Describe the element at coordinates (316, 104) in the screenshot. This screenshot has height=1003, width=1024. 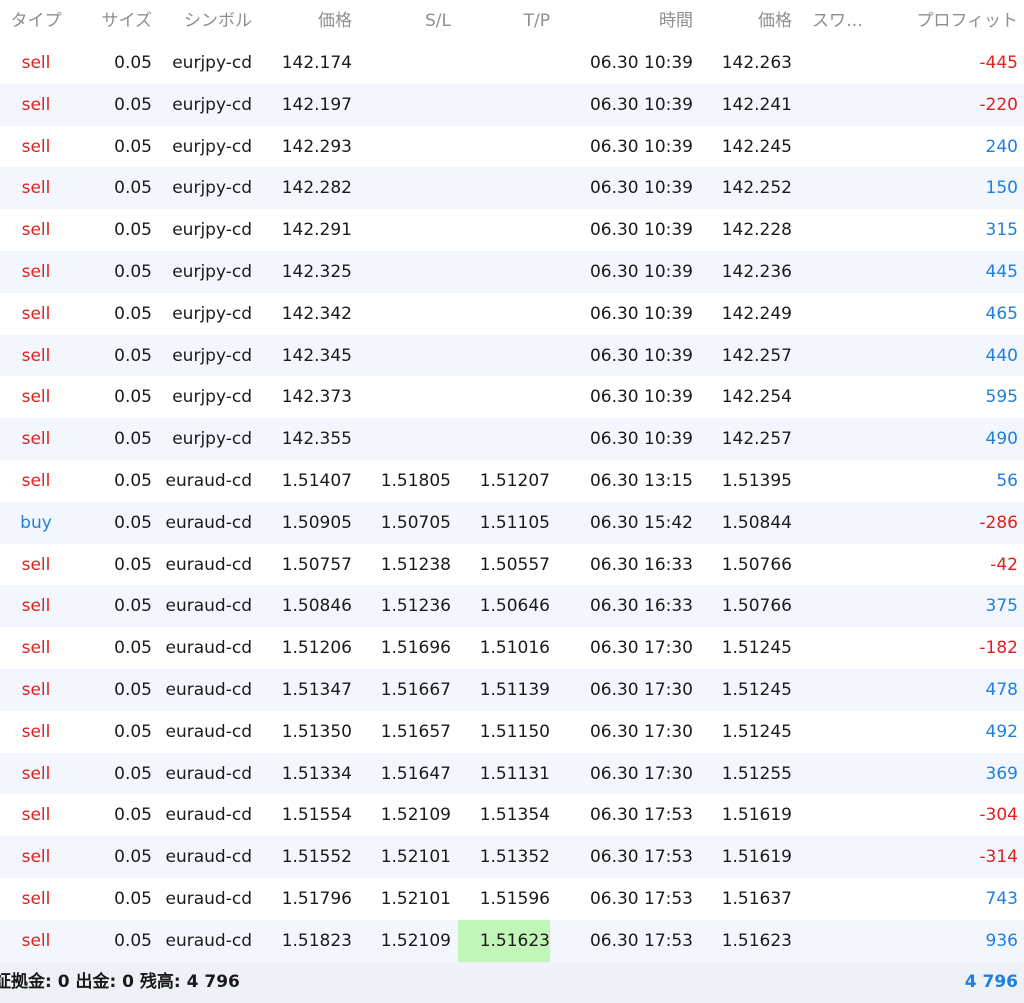
I see `row-open-price: 142.197` at that location.